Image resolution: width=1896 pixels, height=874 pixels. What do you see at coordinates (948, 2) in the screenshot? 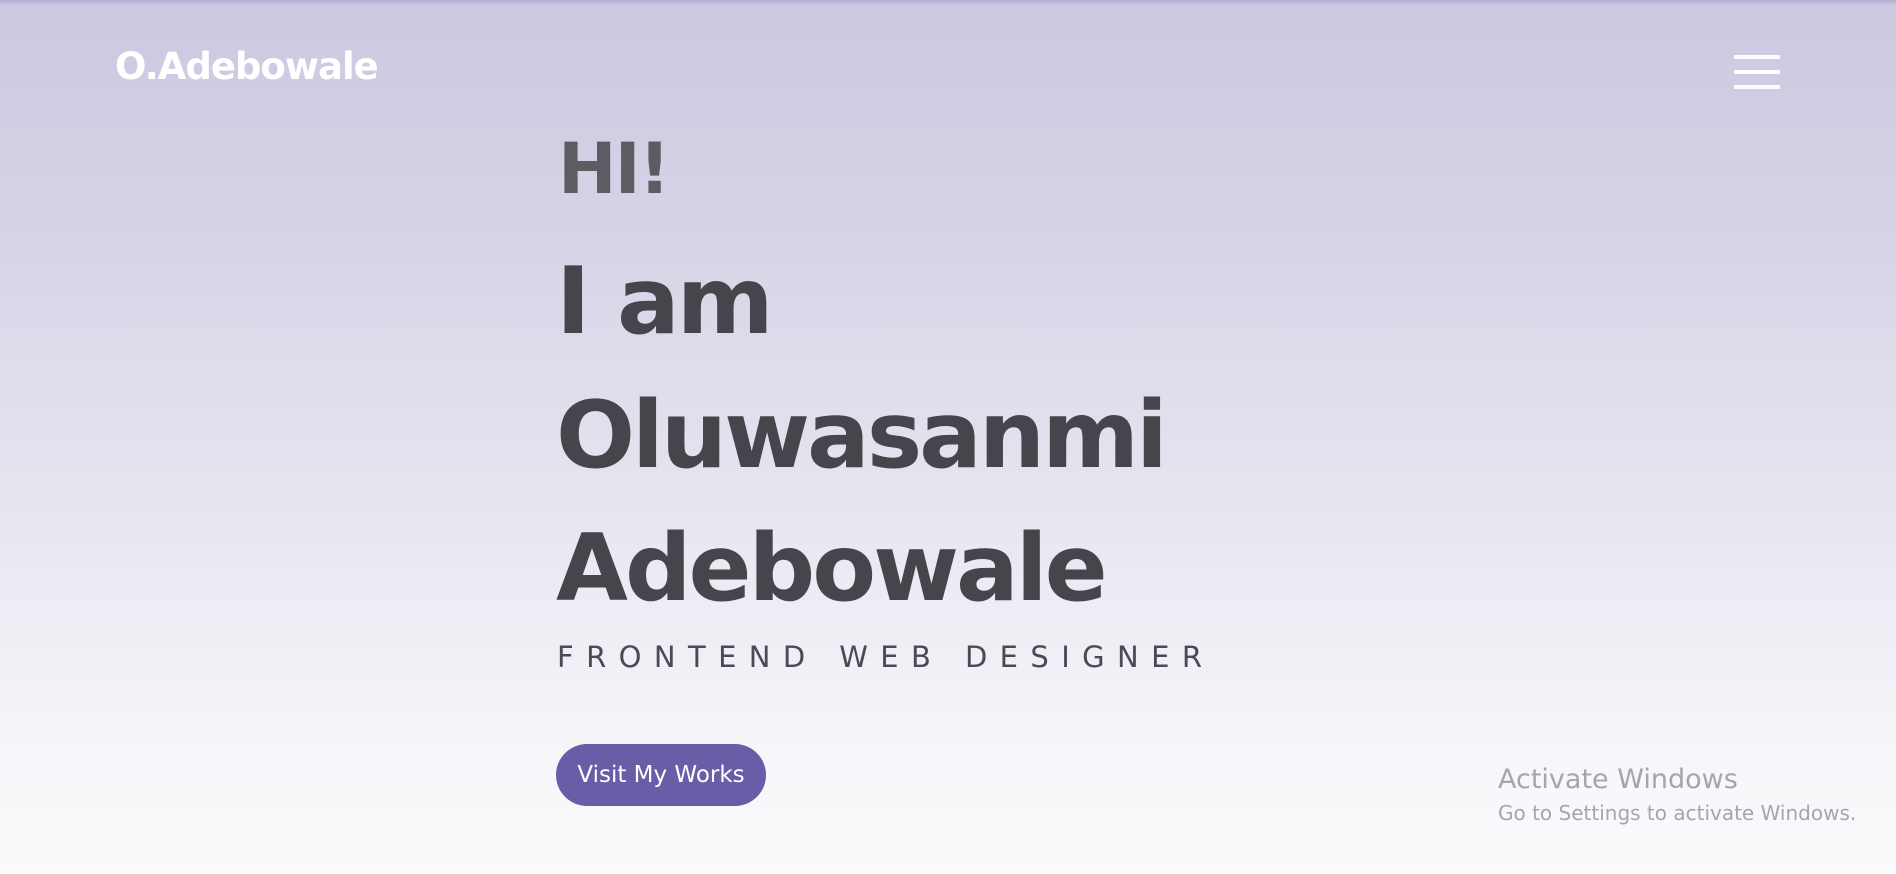
I see `top-gradient-strip` at bounding box center [948, 2].